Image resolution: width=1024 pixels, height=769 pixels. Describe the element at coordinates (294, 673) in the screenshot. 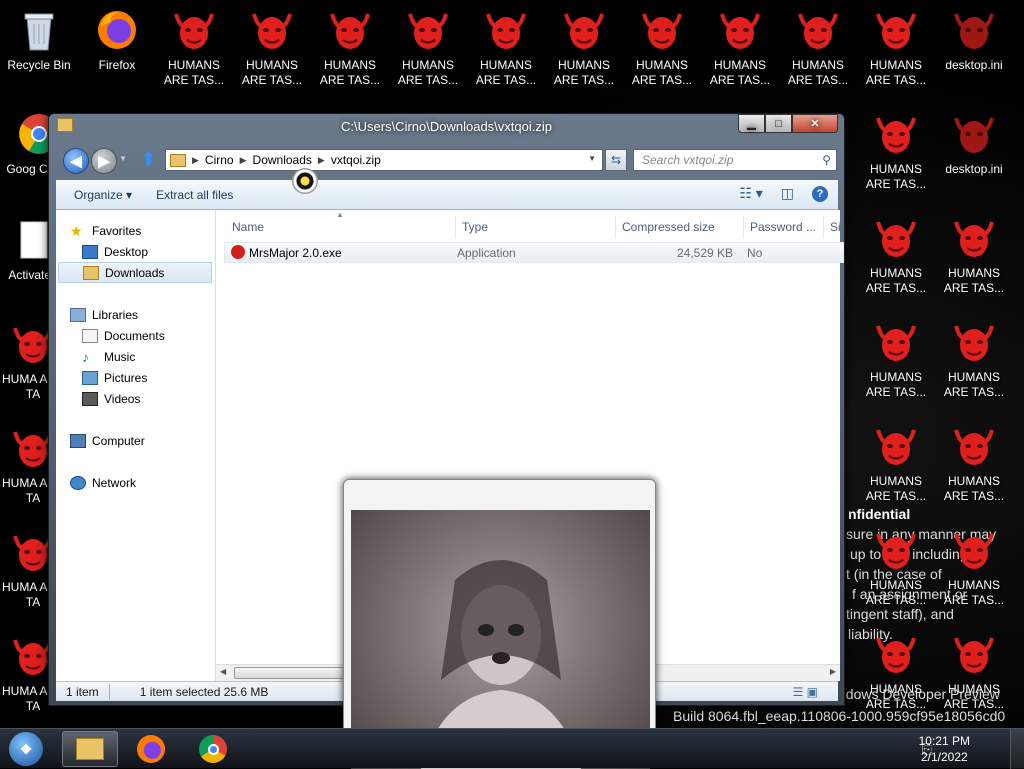

I see `scrollbar-thumb` at that location.